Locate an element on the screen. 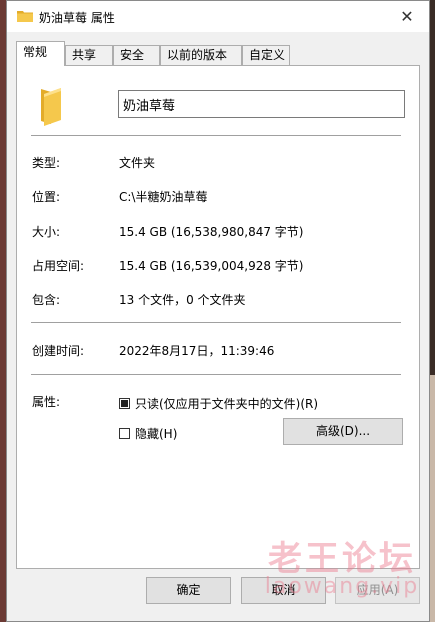 This screenshot has width=435, height=622. readonly-checkbox: 只读(仅应用于文件夹中的文件)(R) is located at coordinates (218, 403).